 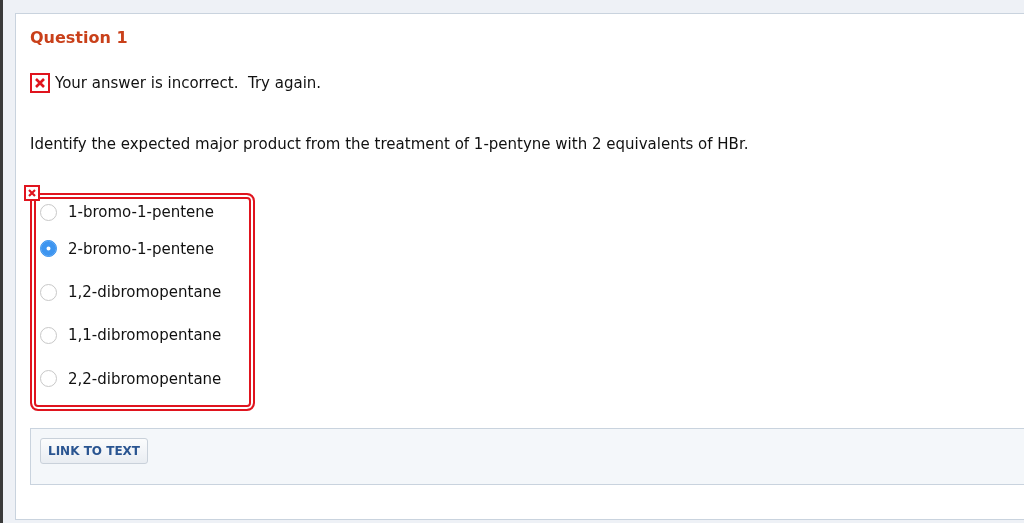 What do you see at coordinates (141, 248) in the screenshot?
I see `choice-label: 2-bromo-1-pentene` at bounding box center [141, 248].